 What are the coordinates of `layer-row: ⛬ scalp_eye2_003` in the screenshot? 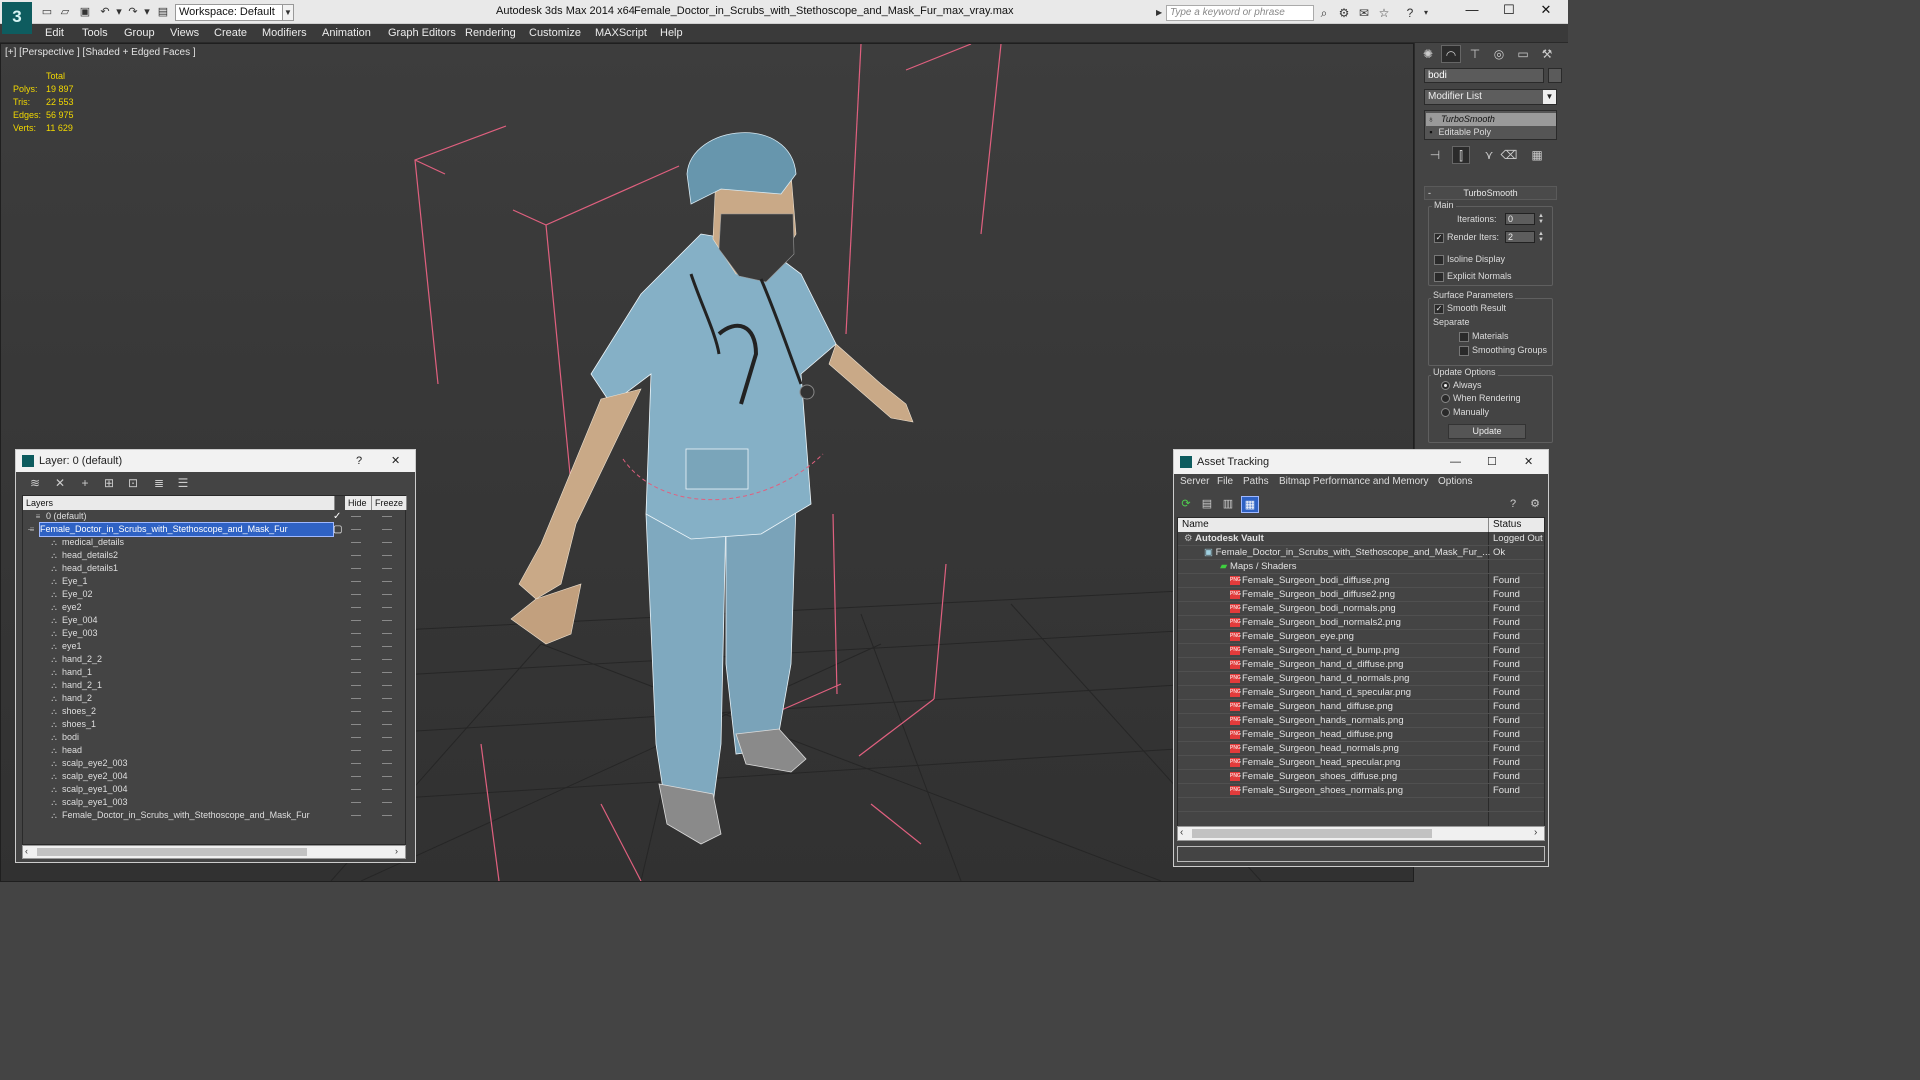 It's located at (215, 763).